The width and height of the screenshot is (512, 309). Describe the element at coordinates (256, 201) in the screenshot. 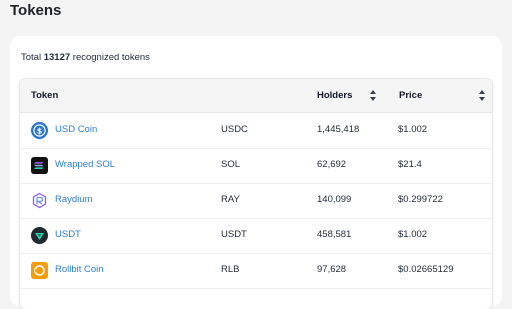

I see `table-row: Raydium RAY 140,099 $0.299722` at that location.